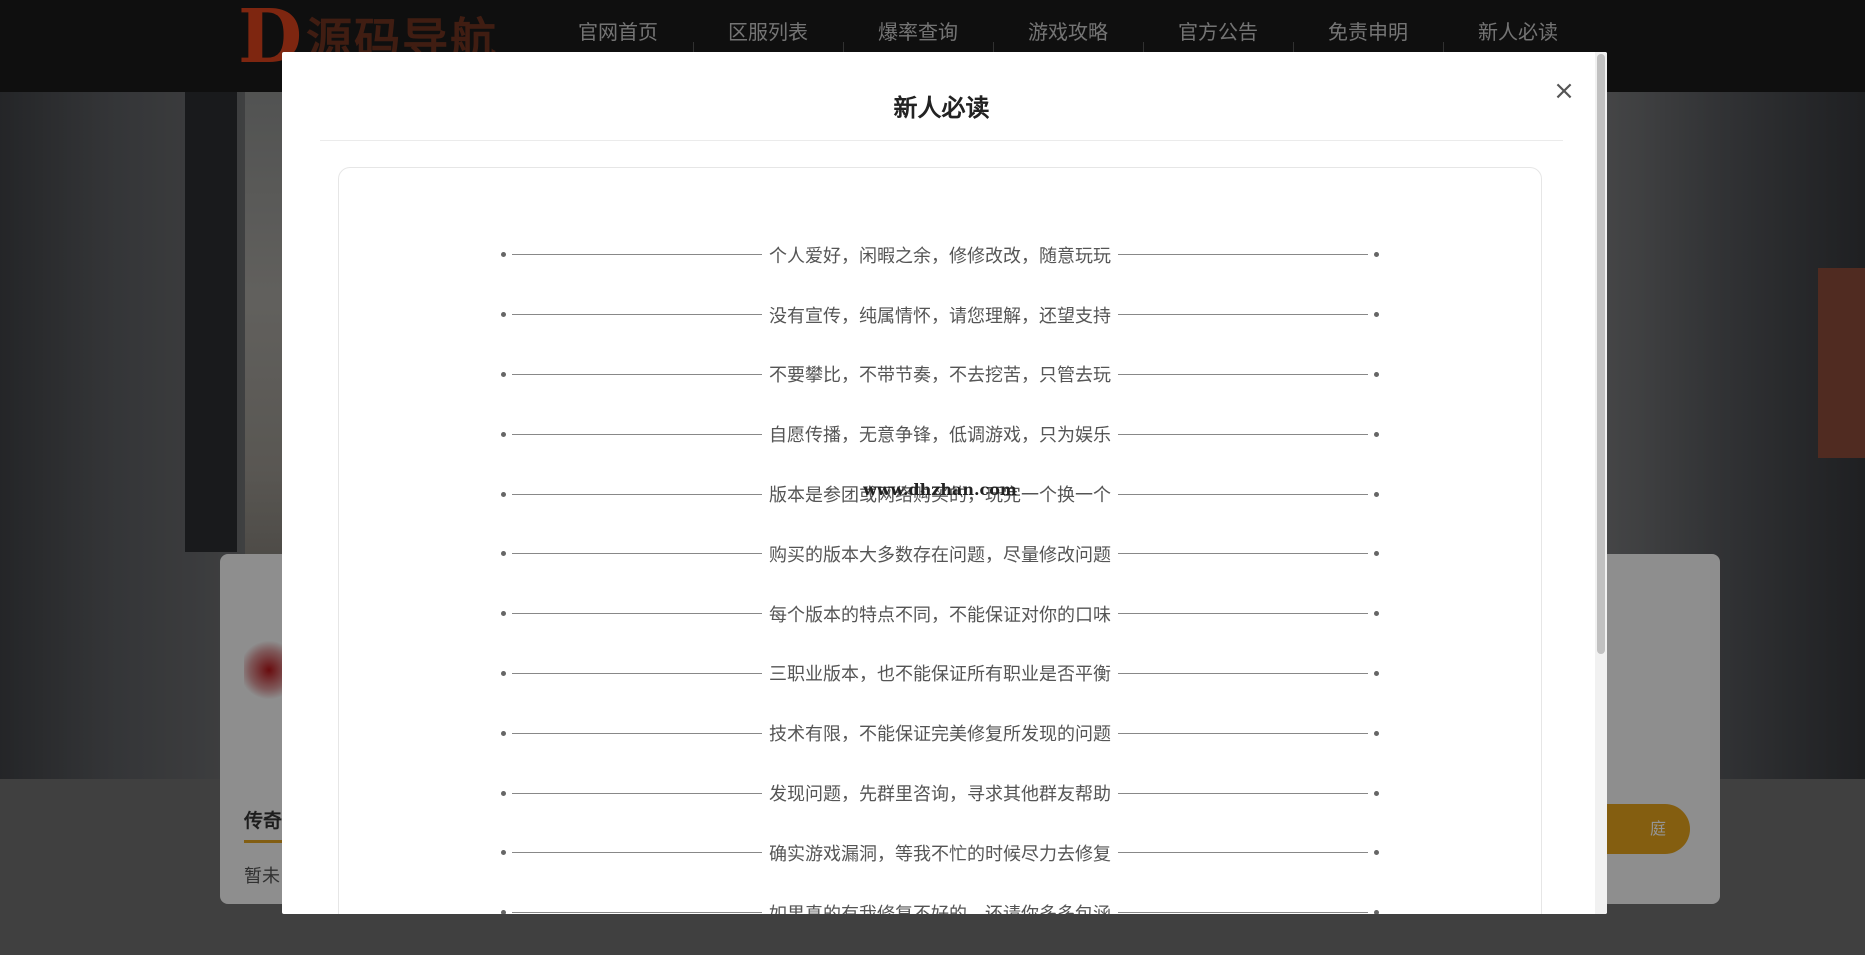  I want to click on list-item: 如果真的有我修复不好的，还请你多多包涵, so click(940, 898).